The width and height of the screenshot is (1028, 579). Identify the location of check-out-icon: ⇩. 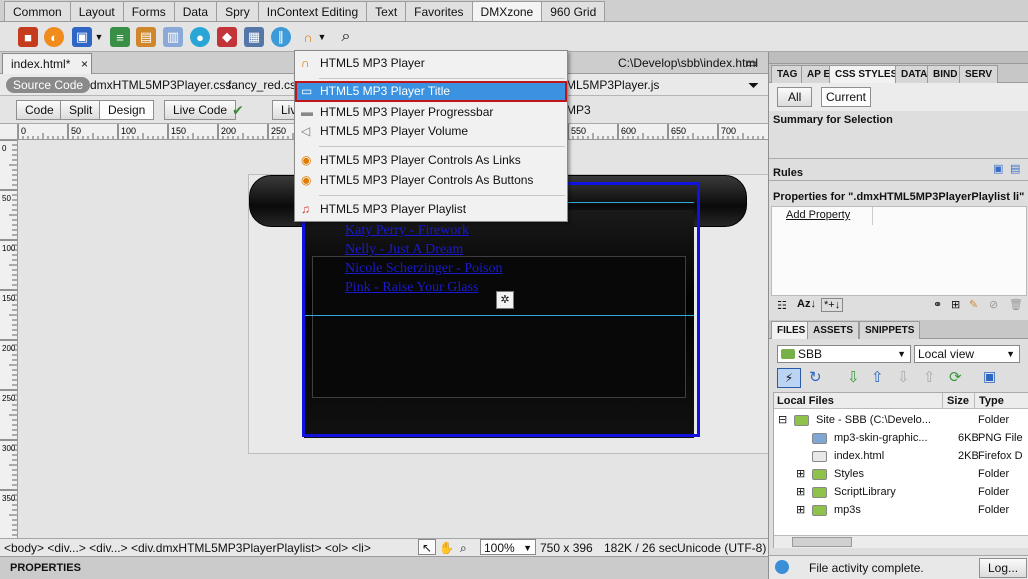
(903, 377).